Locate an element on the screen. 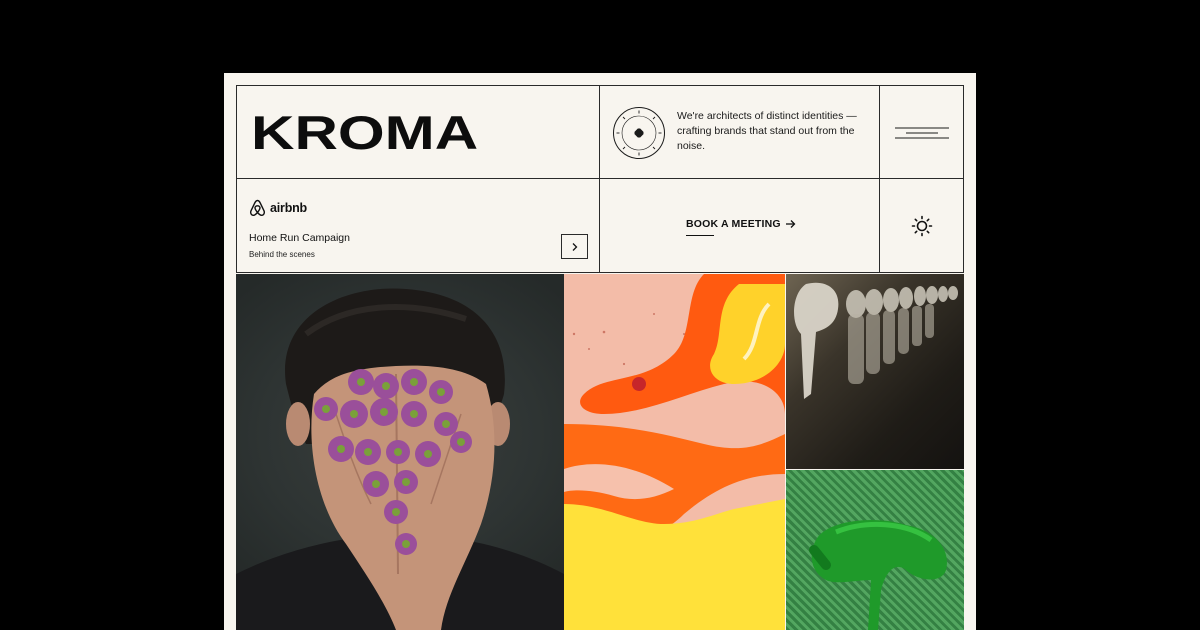 Image resolution: width=1200 pixels, height=630 pixels. emblem-icon is located at coordinates (639, 133).